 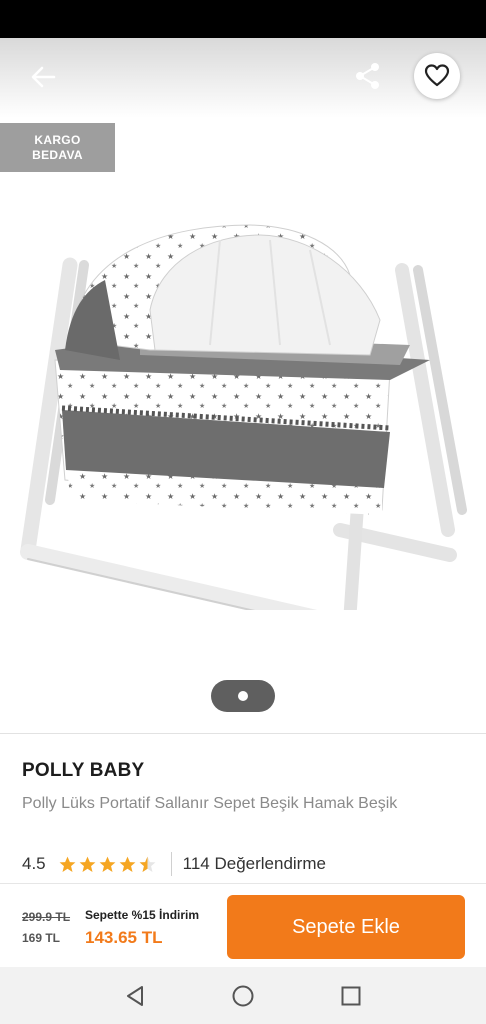 I want to click on system-nav-bar, so click(x=243, y=995).